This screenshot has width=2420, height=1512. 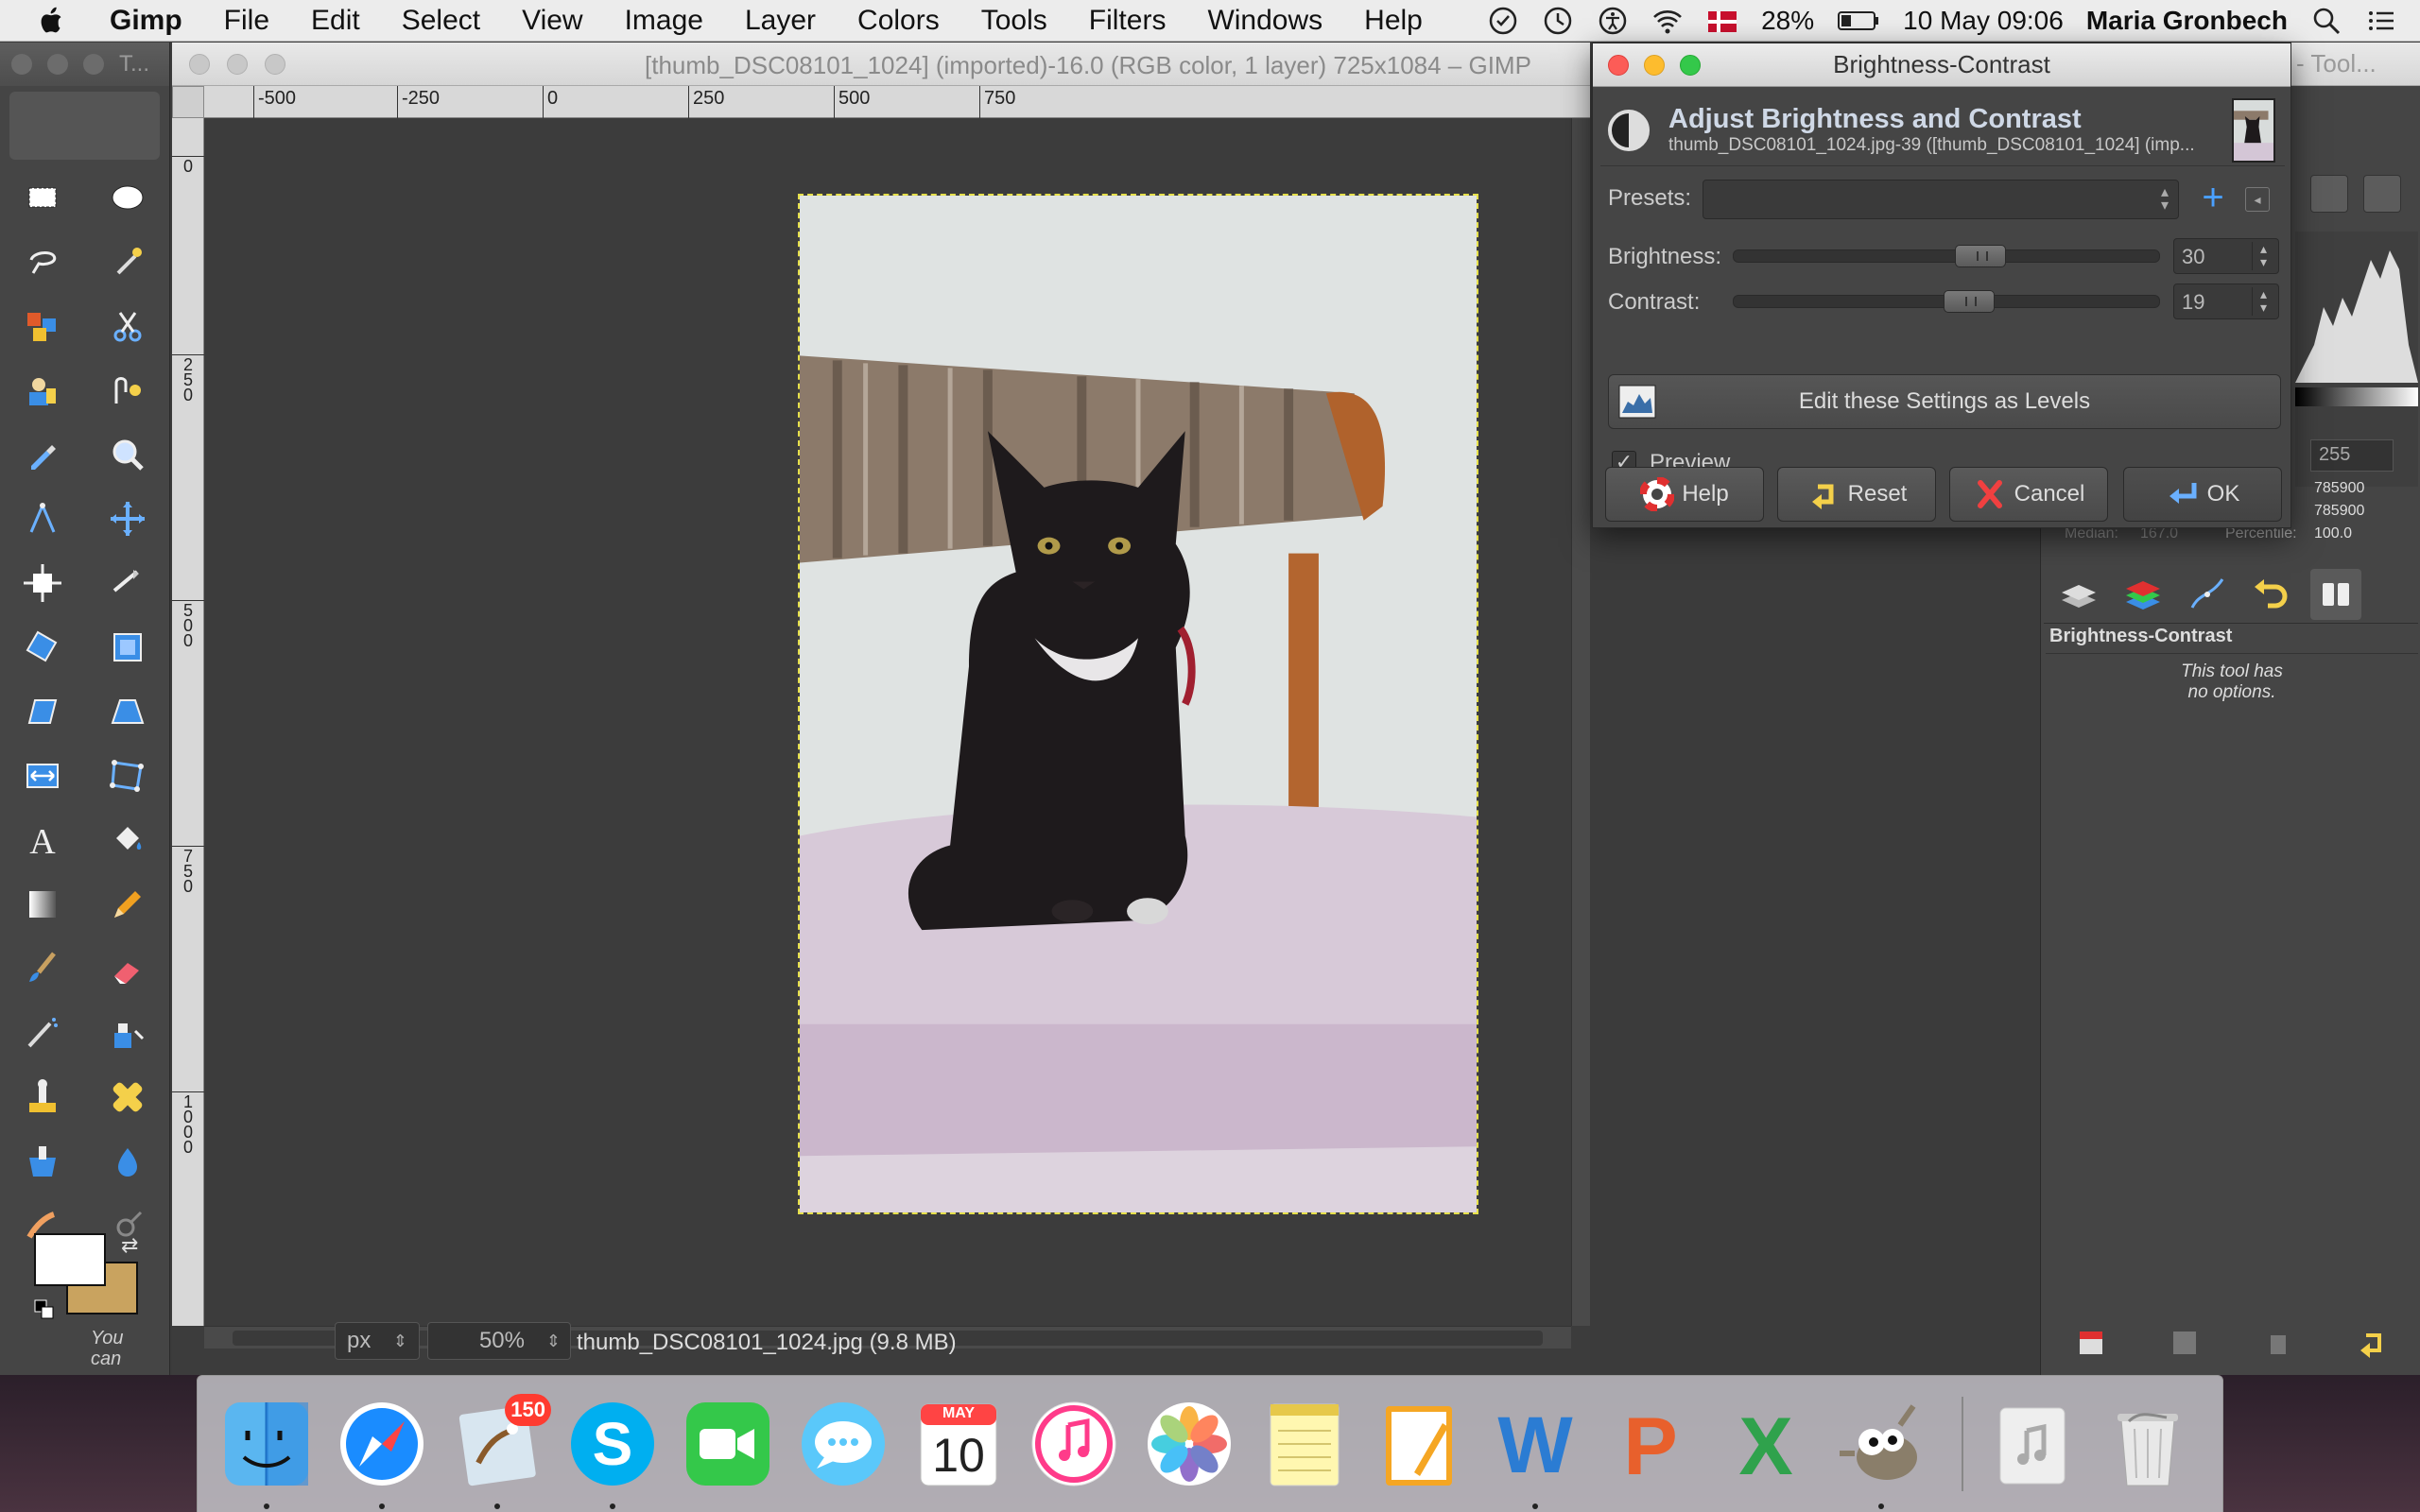 What do you see at coordinates (552, 21) in the screenshot?
I see `menu-view: View` at bounding box center [552, 21].